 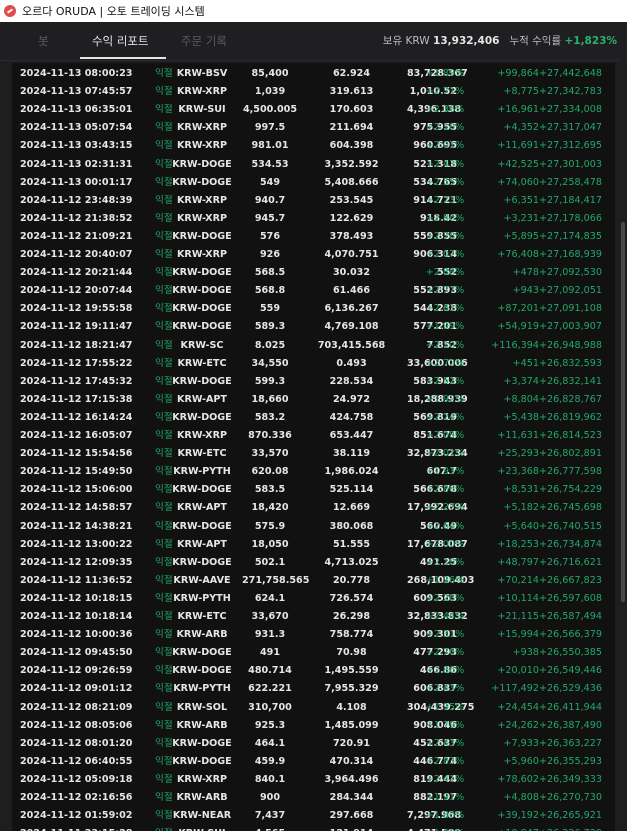 What do you see at coordinates (351, 779) in the screenshot?
I see `trade-quantity: 3,964.496` at bounding box center [351, 779].